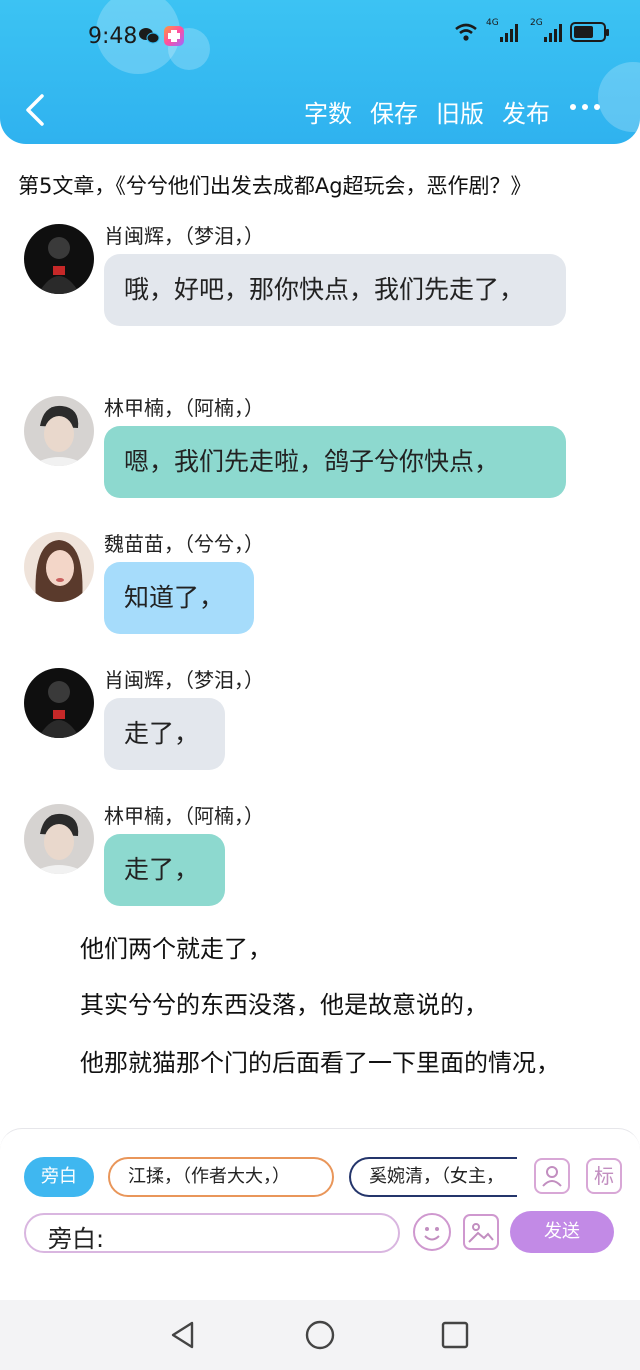  Describe the element at coordinates (113, 36) in the screenshot. I see `status-time: 9:48` at that location.